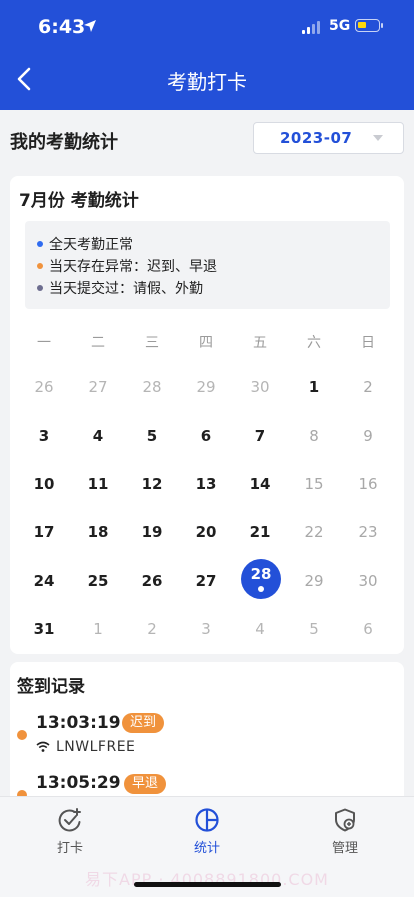 The image size is (414, 897). What do you see at coordinates (44, 484) in the screenshot?
I see `calendar-day: 10` at bounding box center [44, 484].